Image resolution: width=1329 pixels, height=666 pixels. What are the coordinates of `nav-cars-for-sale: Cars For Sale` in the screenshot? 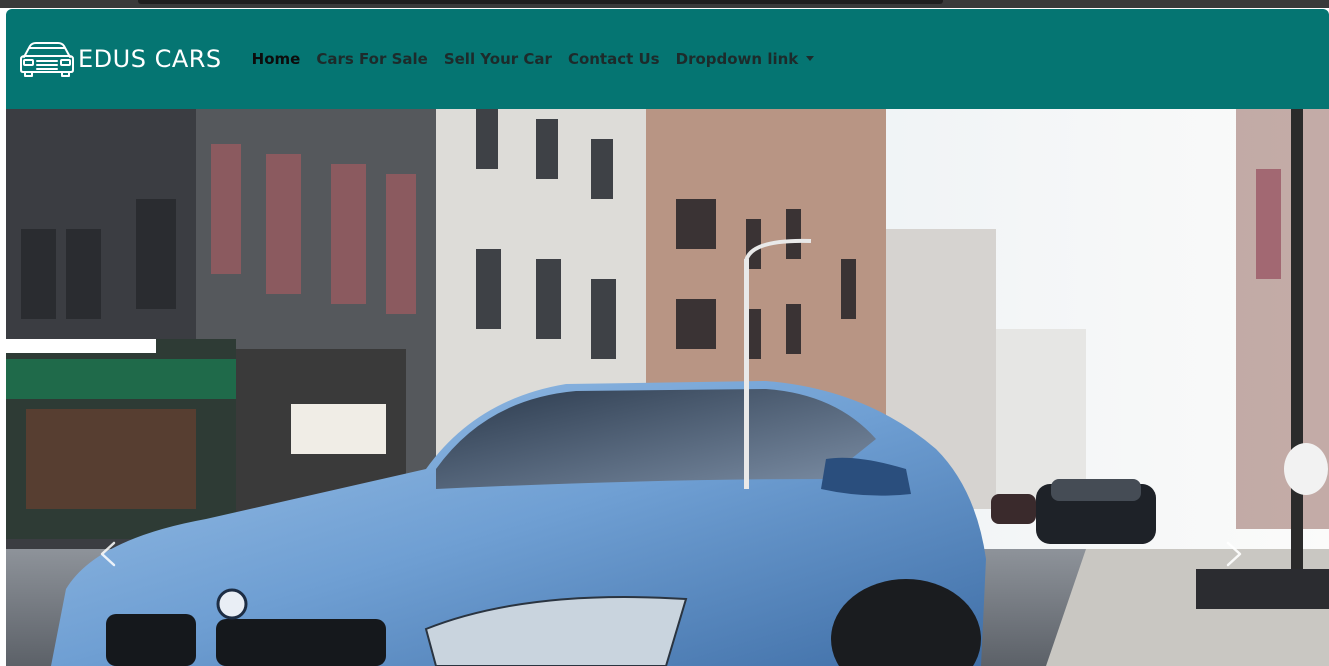 It's located at (371, 59).